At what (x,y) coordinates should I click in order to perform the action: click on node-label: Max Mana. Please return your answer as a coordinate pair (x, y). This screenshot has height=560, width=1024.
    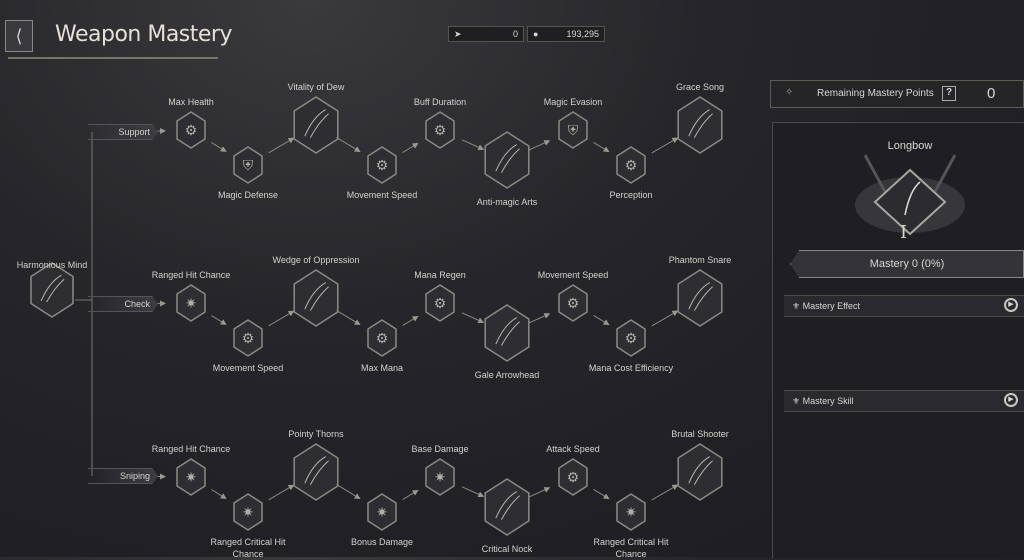
    Looking at the image, I should click on (382, 368).